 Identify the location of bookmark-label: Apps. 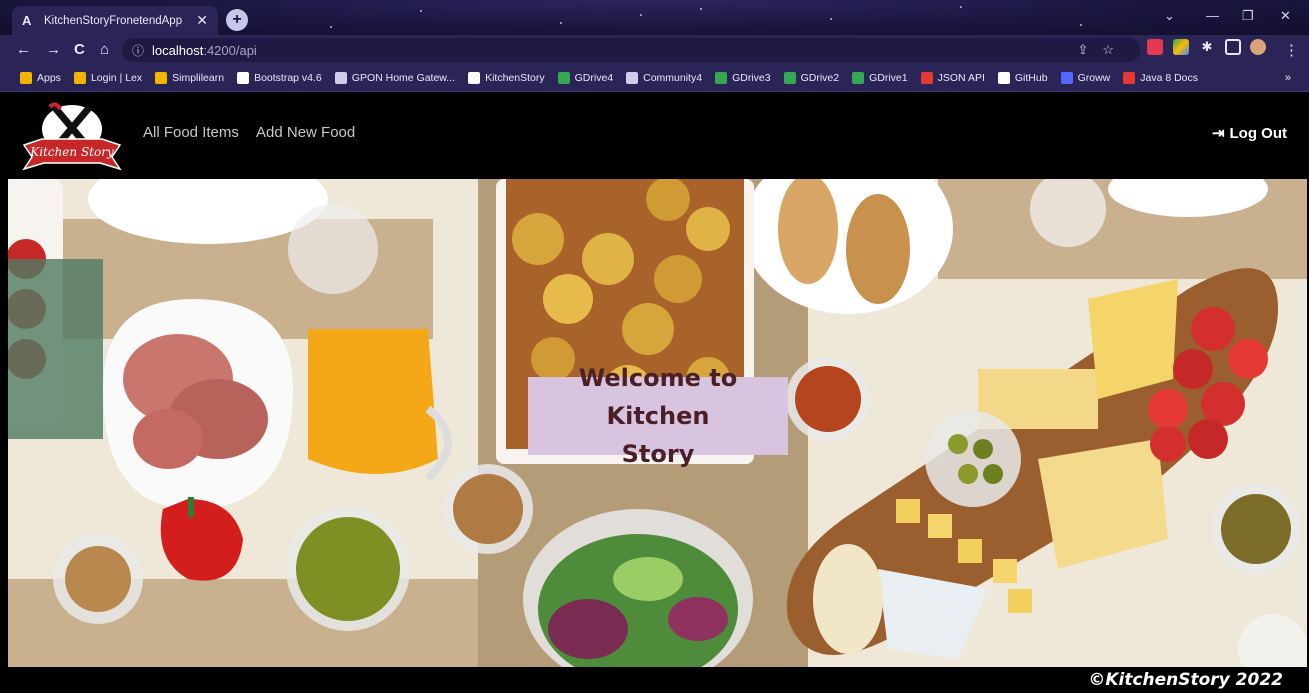
(49, 78).